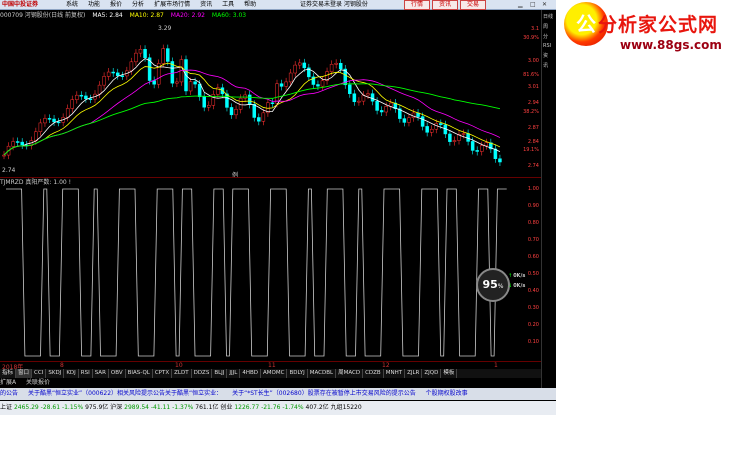 The image size is (738, 465). What do you see at coordinates (163, 373) in the screenshot?
I see `tab-cptx: CPTX` at bounding box center [163, 373].